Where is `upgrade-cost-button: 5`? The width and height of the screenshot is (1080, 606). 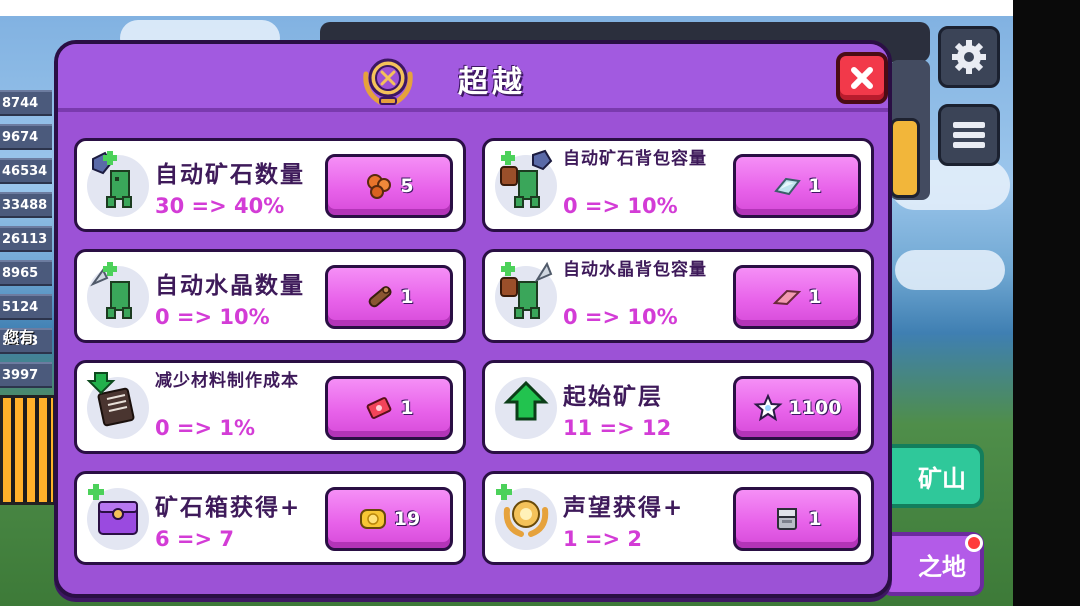 upgrade-cost-button: 5 is located at coordinates (389, 186).